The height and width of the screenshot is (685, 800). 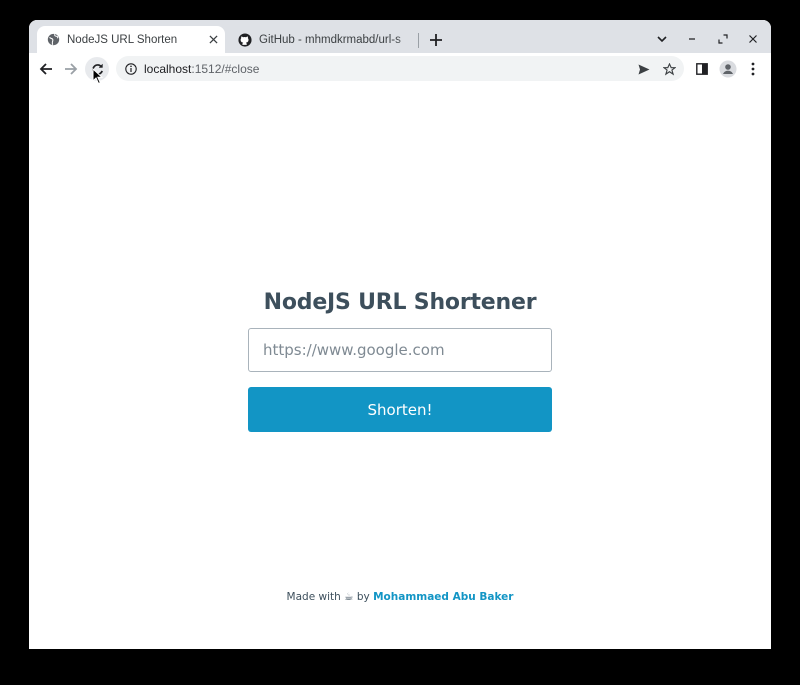 I want to click on tab-github: GitHub - mhmdkrmabd/url-s, so click(x=324, y=39).